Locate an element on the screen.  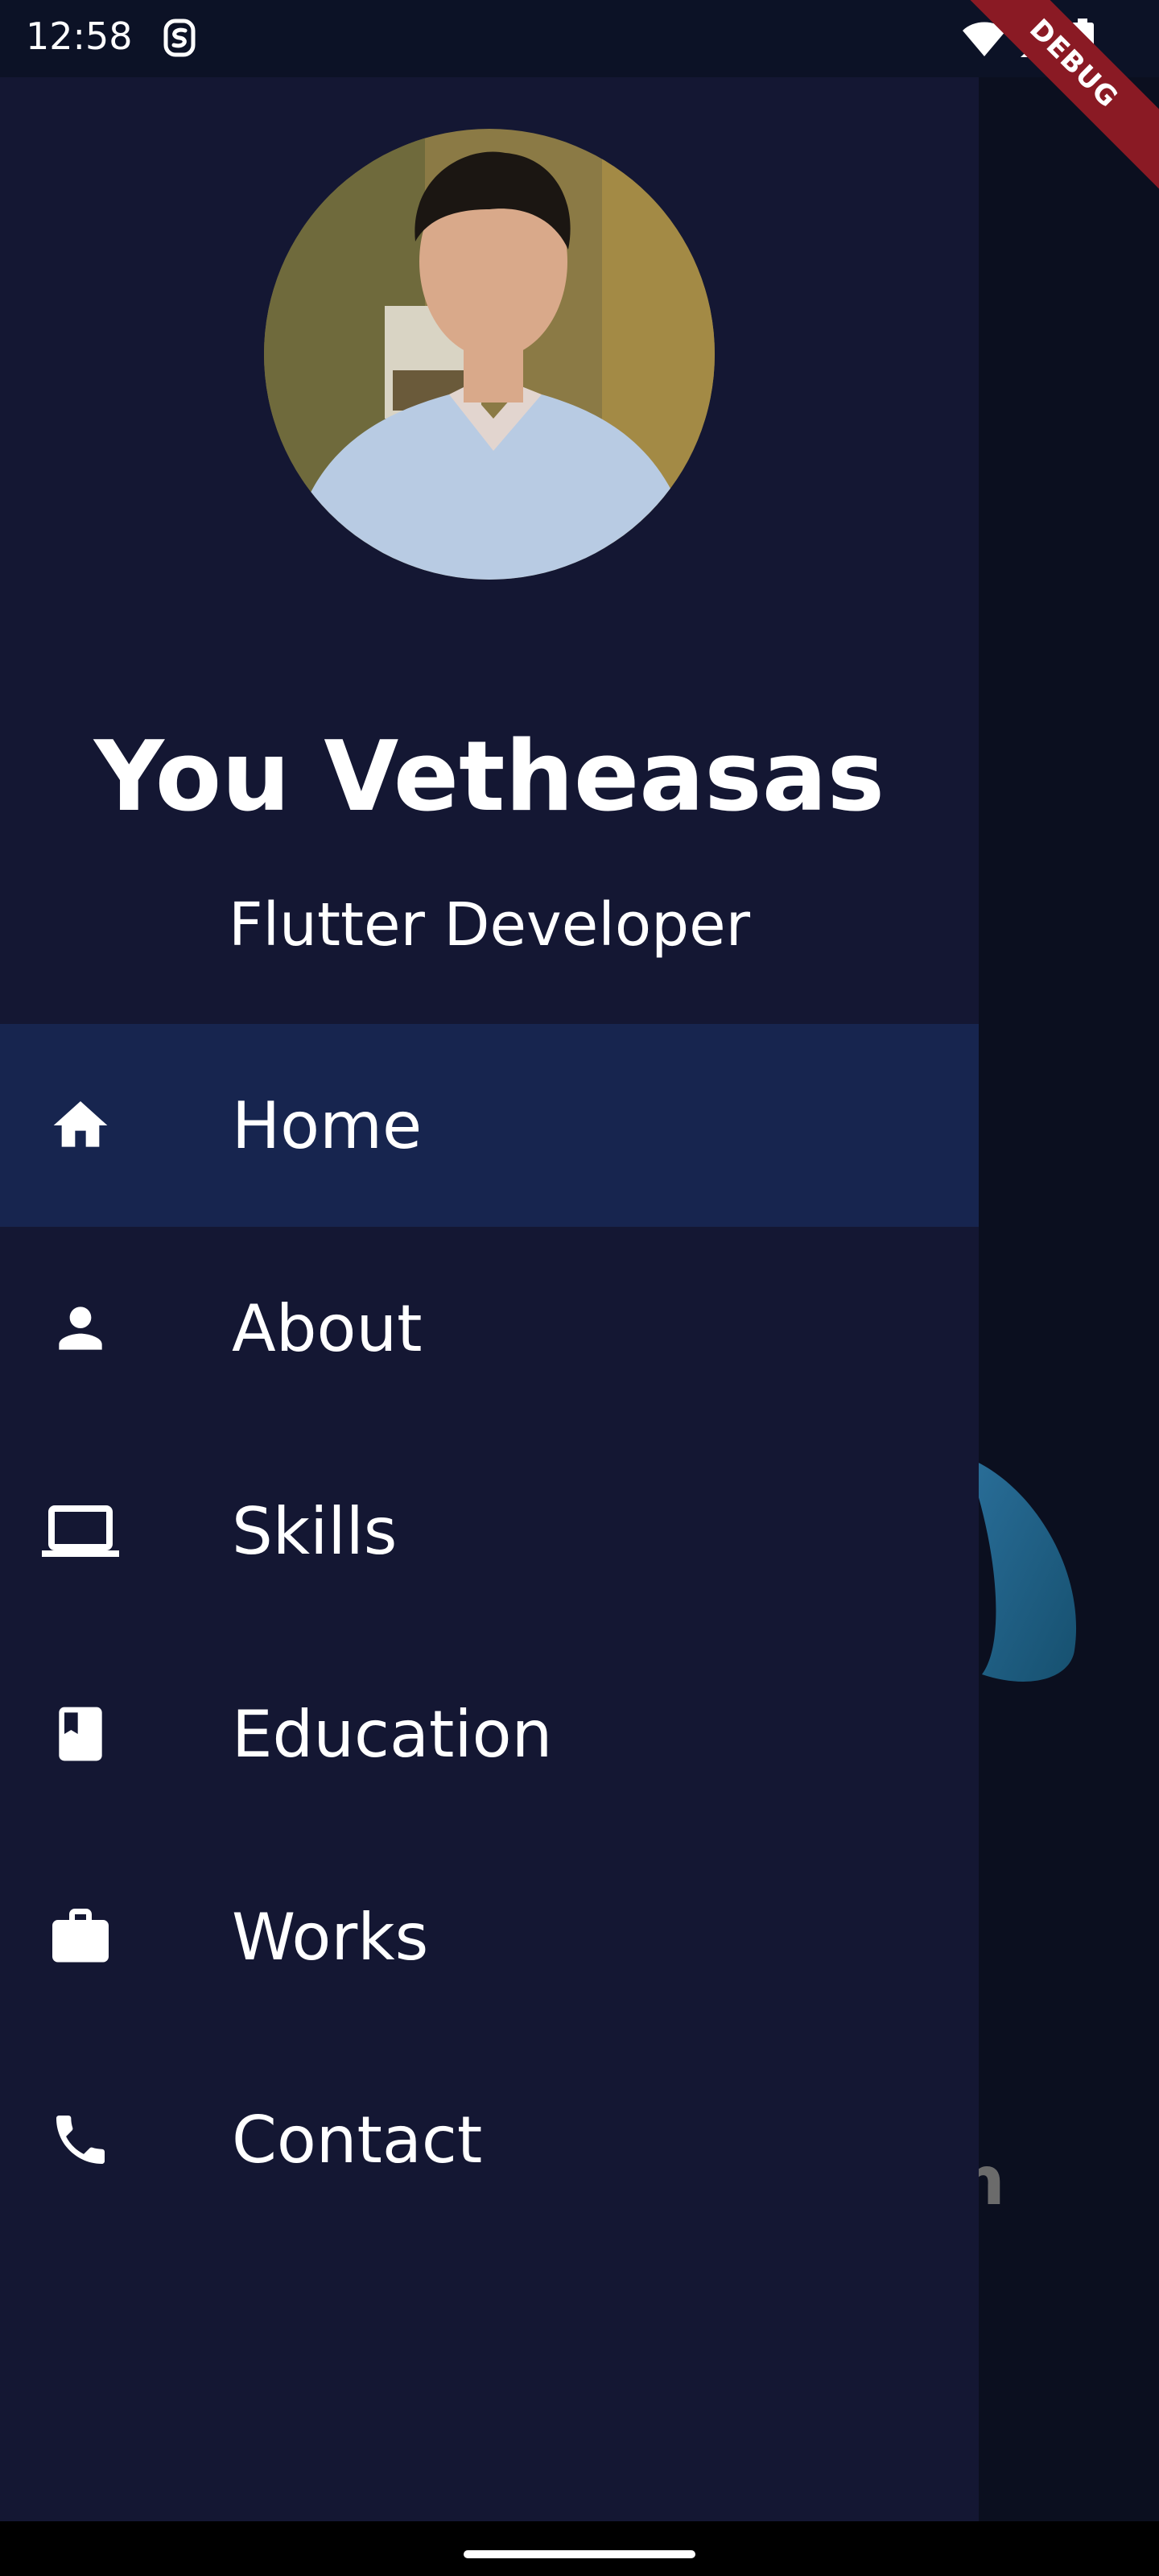
menu-item-label: Skills is located at coordinates (315, 1531).